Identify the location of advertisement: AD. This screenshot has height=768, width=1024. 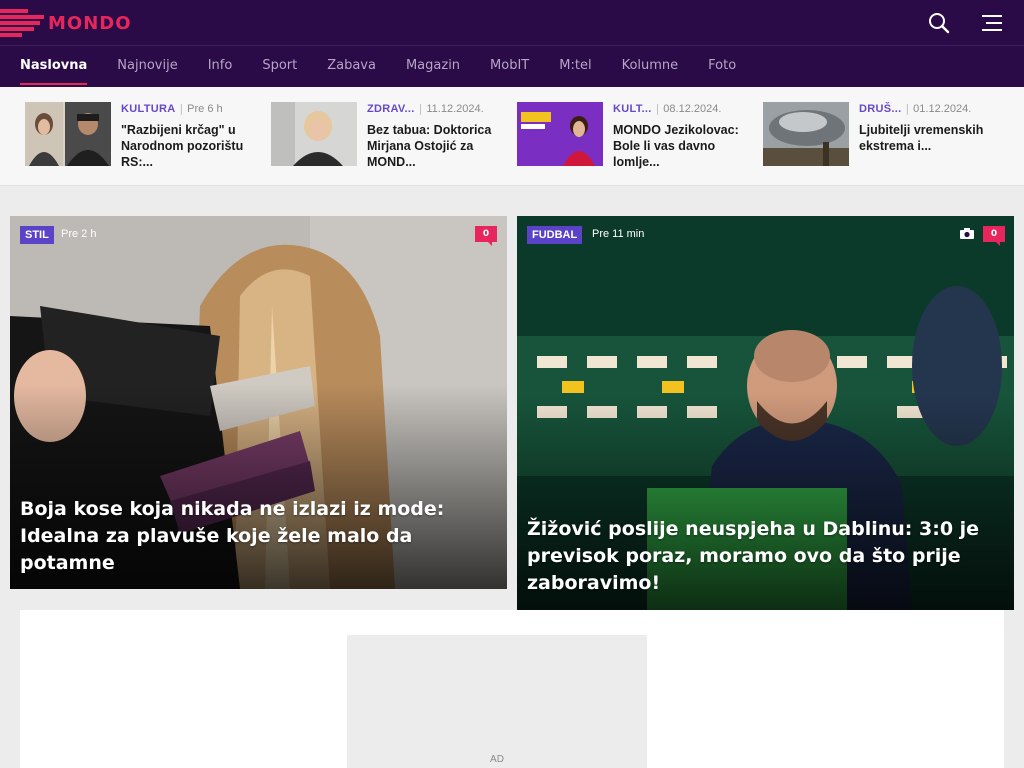
(497, 701).